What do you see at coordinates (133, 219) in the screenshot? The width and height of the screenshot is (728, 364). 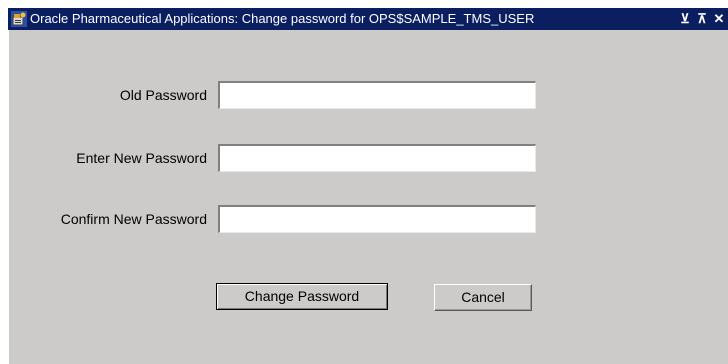 I see `confirm-password-label: Confirm New Password` at bounding box center [133, 219].